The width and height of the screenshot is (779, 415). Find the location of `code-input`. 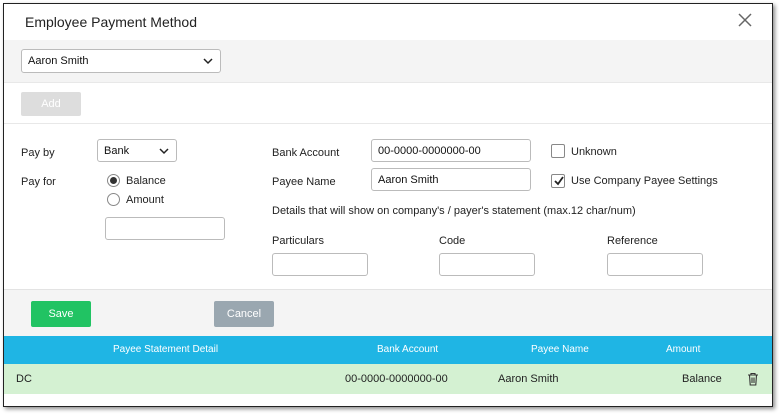

code-input is located at coordinates (487, 264).